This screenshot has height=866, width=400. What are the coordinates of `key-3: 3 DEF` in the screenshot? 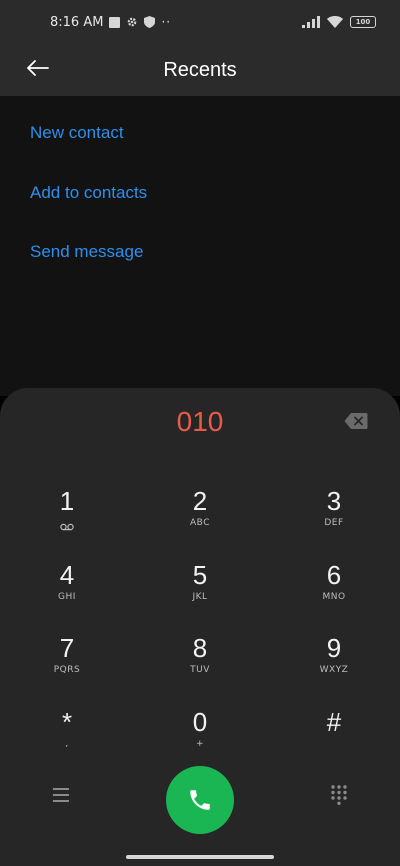 It's located at (334, 516).